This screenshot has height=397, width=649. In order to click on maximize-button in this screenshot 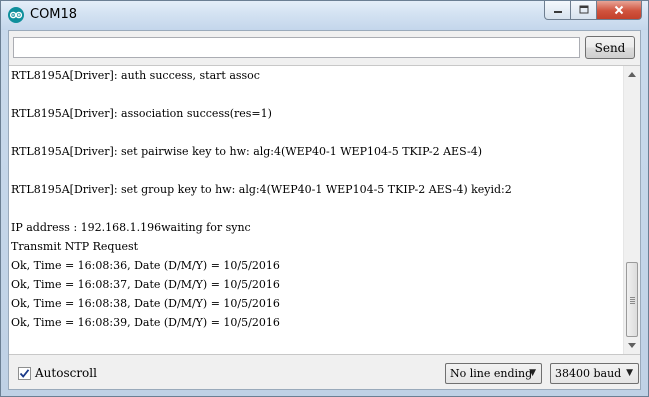, I will do `click(584, 10)`.